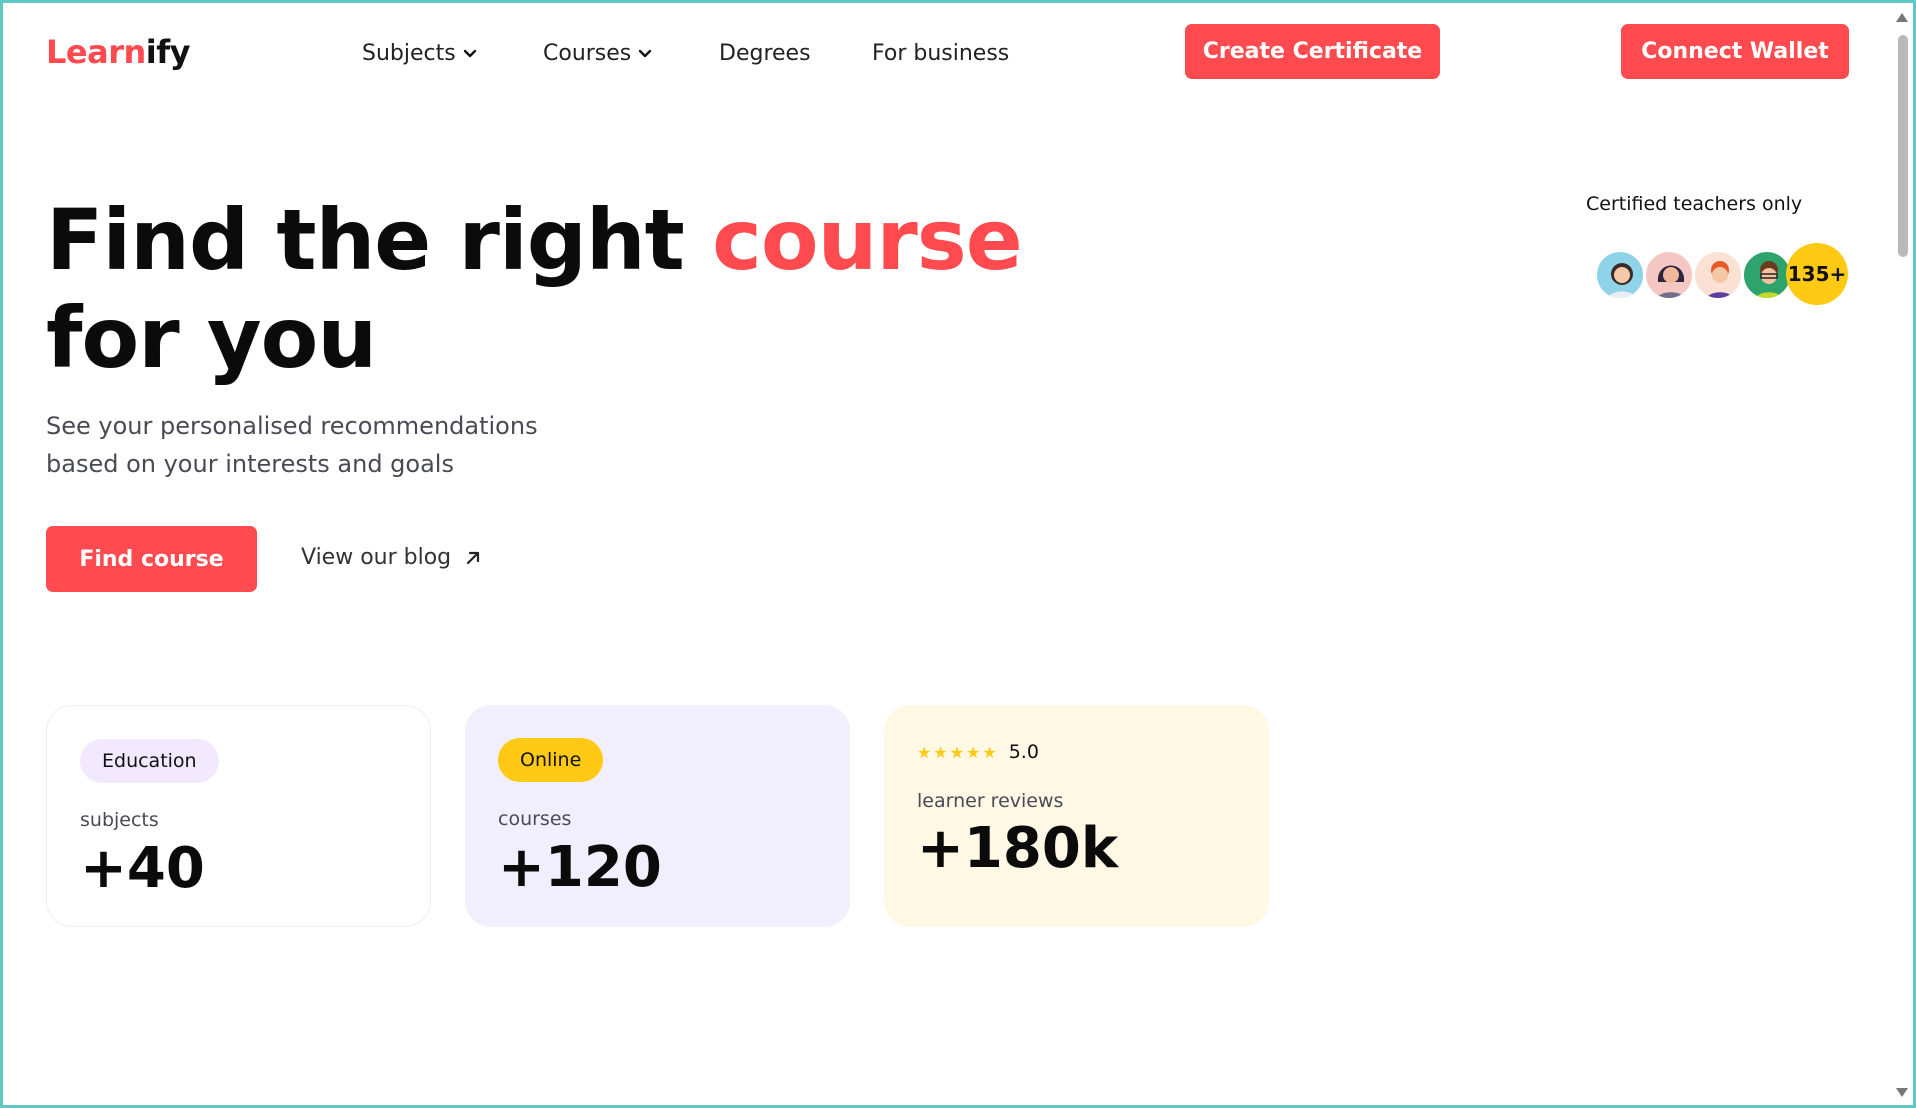 The image size is (1916, 1108). I want to click on hero-subtitle-line2: based on your interests and goals, so click(250, 464).